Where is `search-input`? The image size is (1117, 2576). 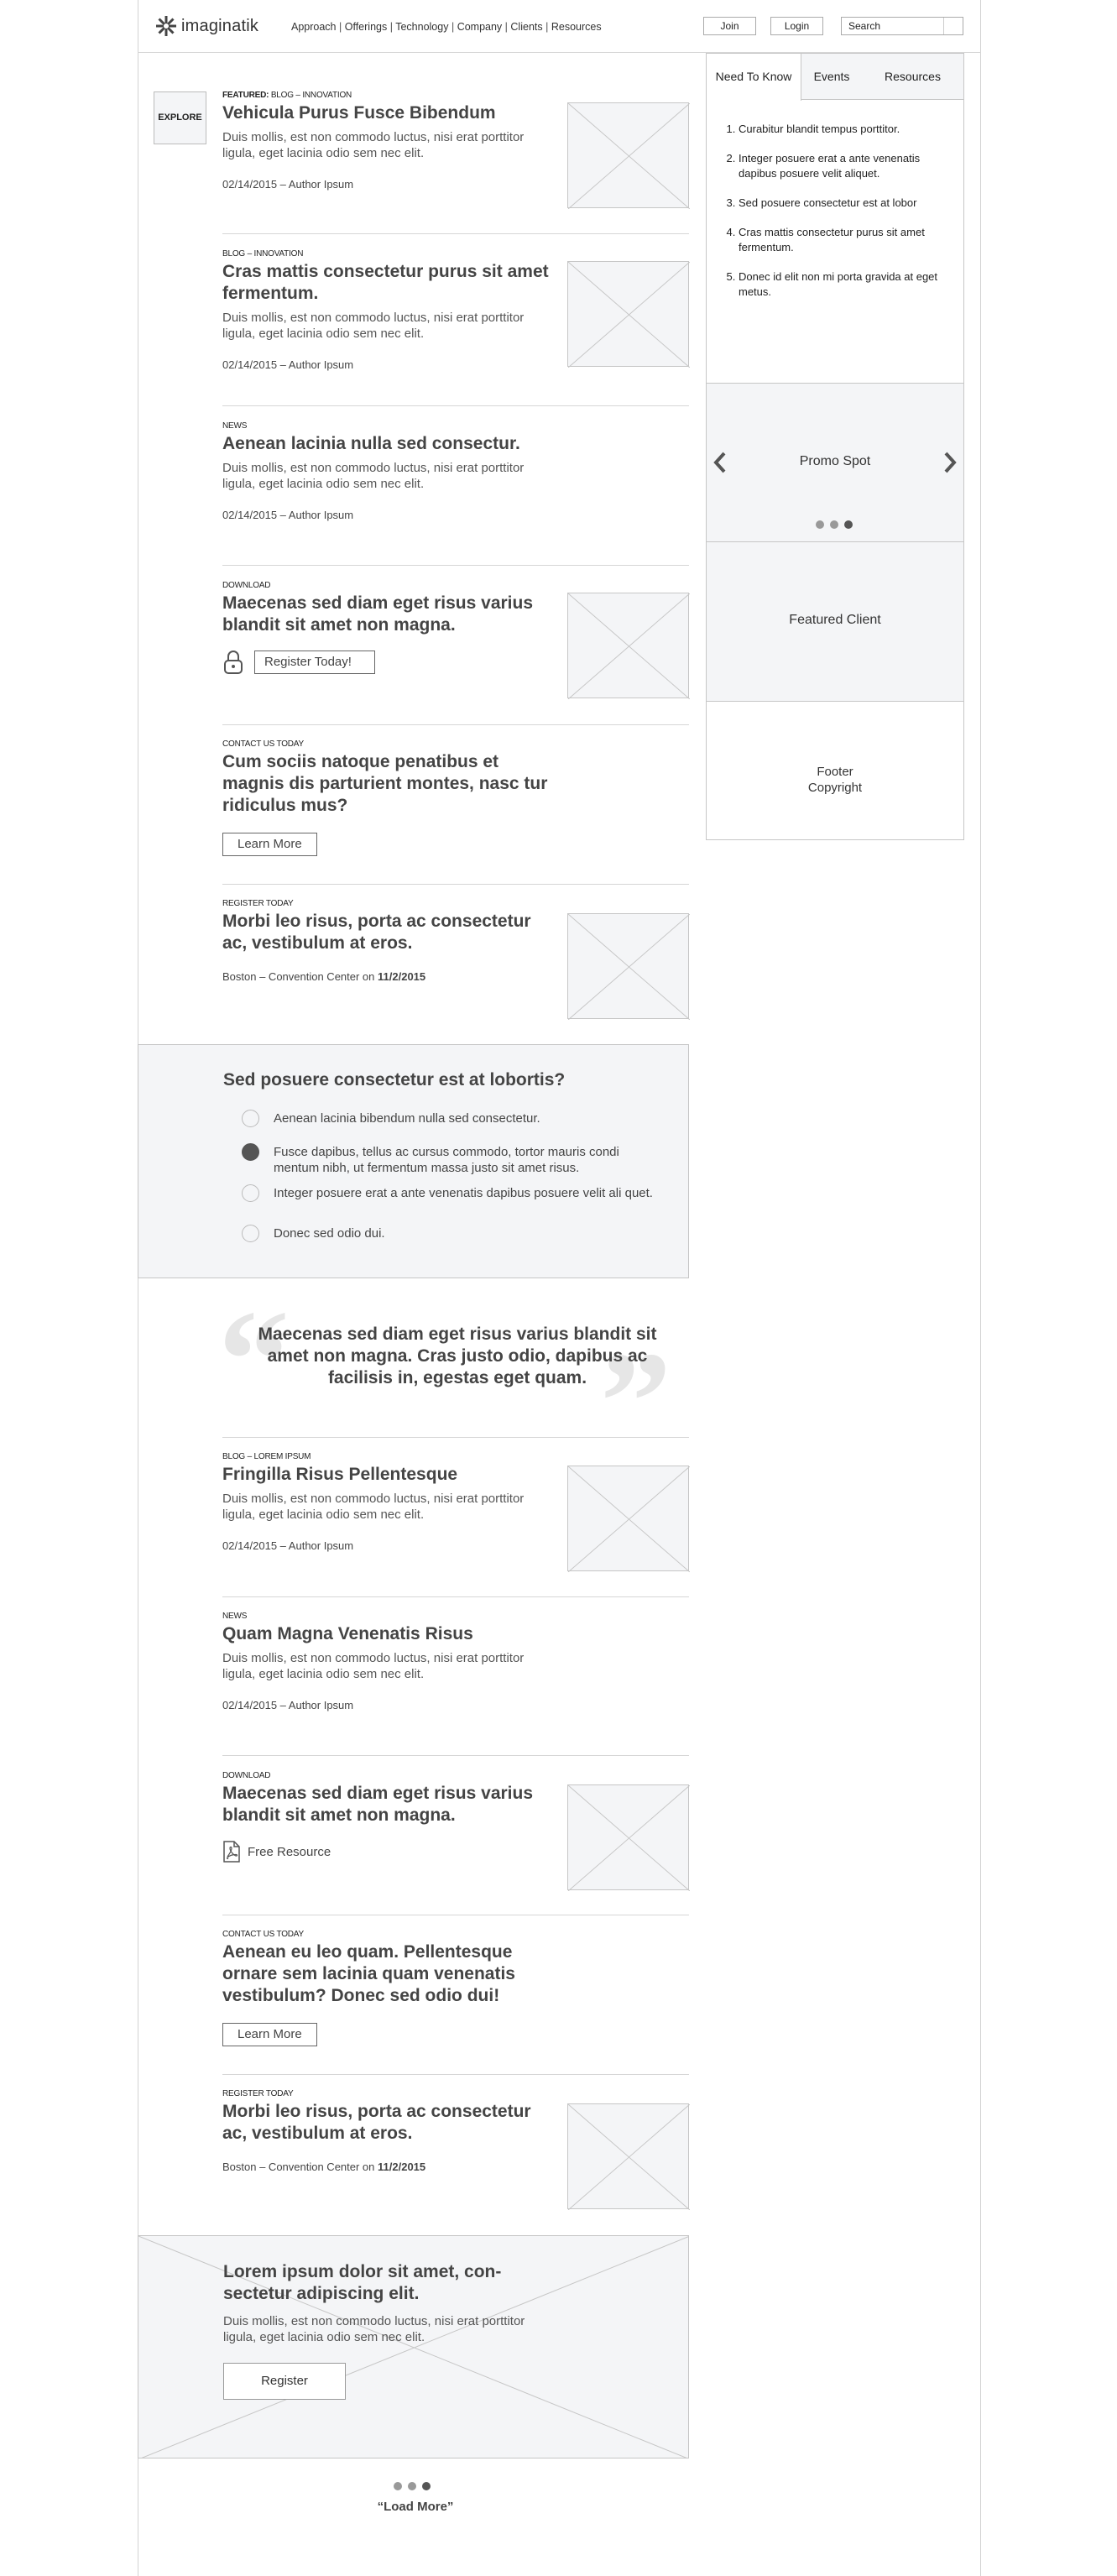 search-input is located at coordinates (893, 26).